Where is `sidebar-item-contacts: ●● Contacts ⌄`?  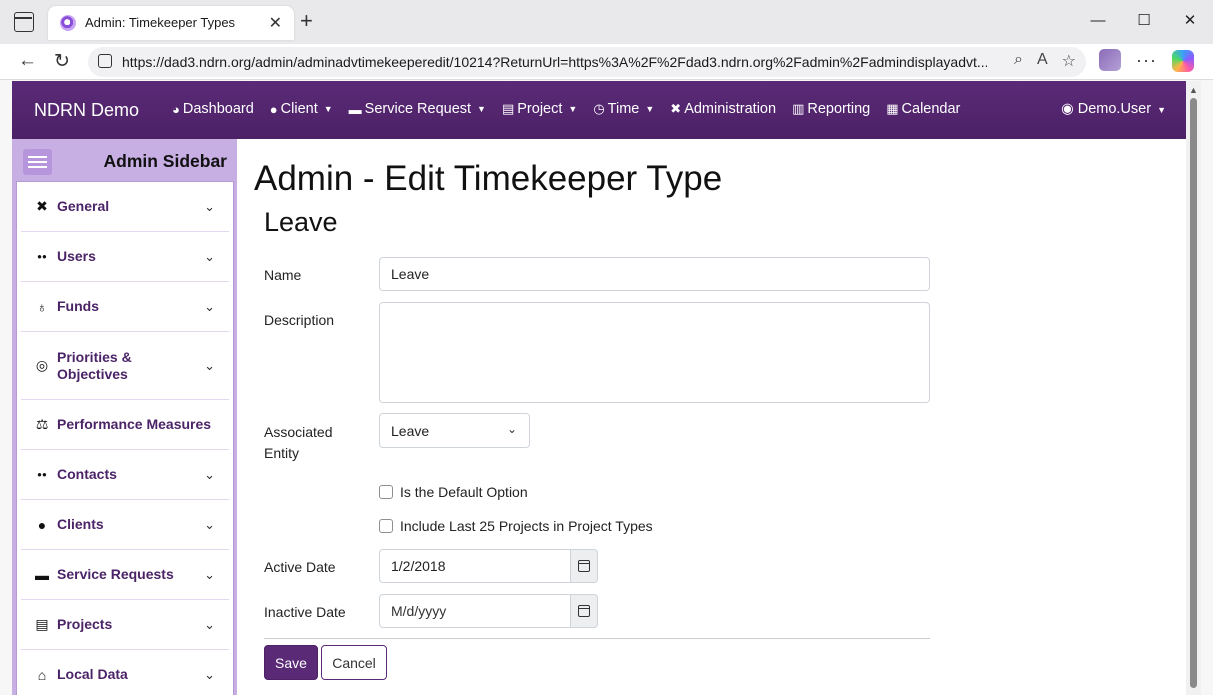 sidebar-item-contacts: ●● Contacts ⌄ is located at coordinates (125, 475).